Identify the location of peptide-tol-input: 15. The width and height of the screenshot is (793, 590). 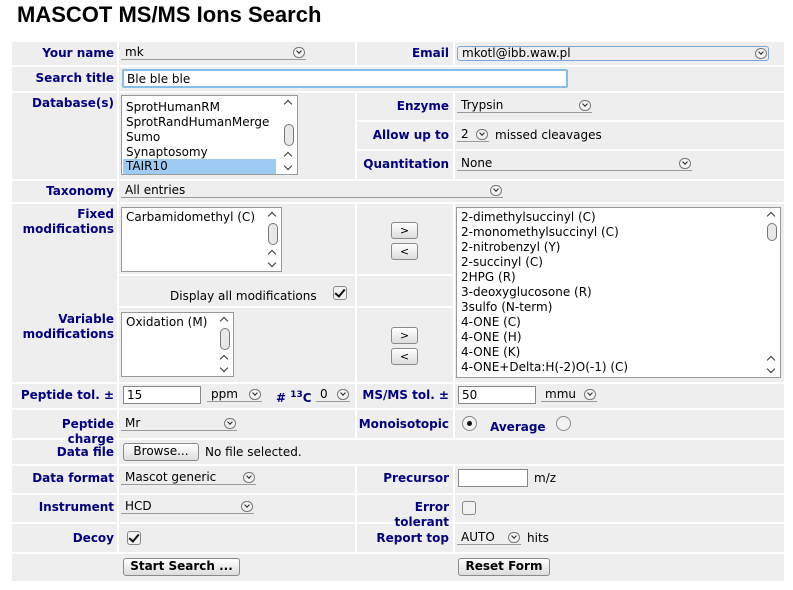
(162, 395).